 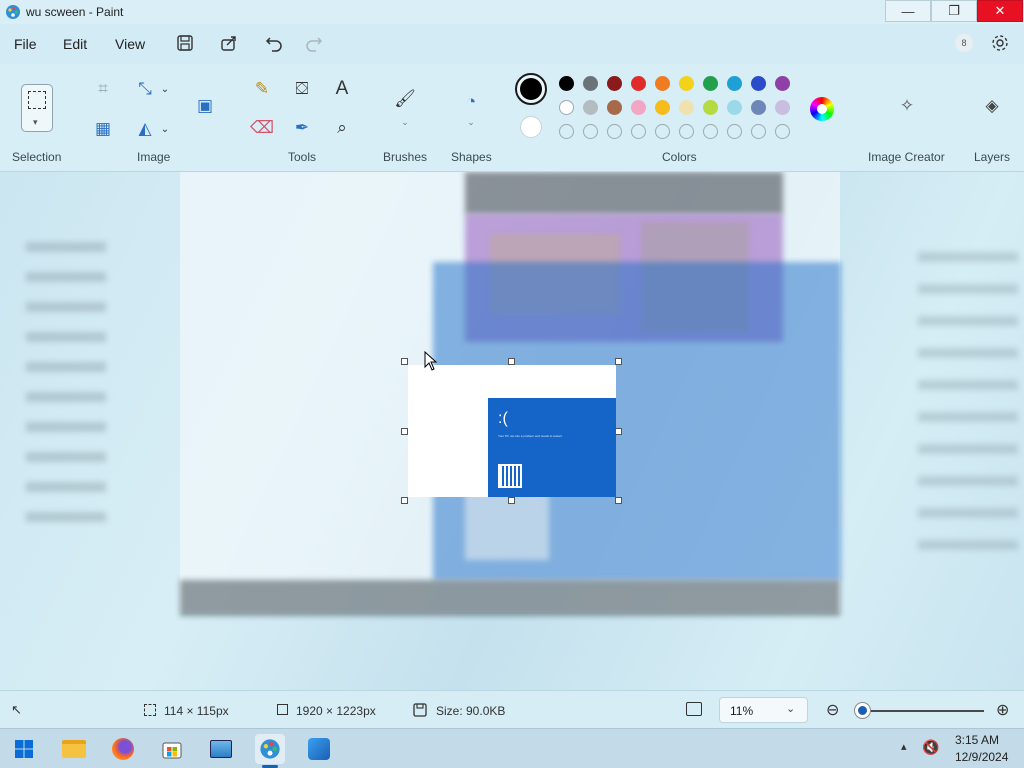 What do you see at coordinates (302, 89) in the screenshot?
I see `fill-bucket-icon: ⛋` at bounding box center [302, 89].